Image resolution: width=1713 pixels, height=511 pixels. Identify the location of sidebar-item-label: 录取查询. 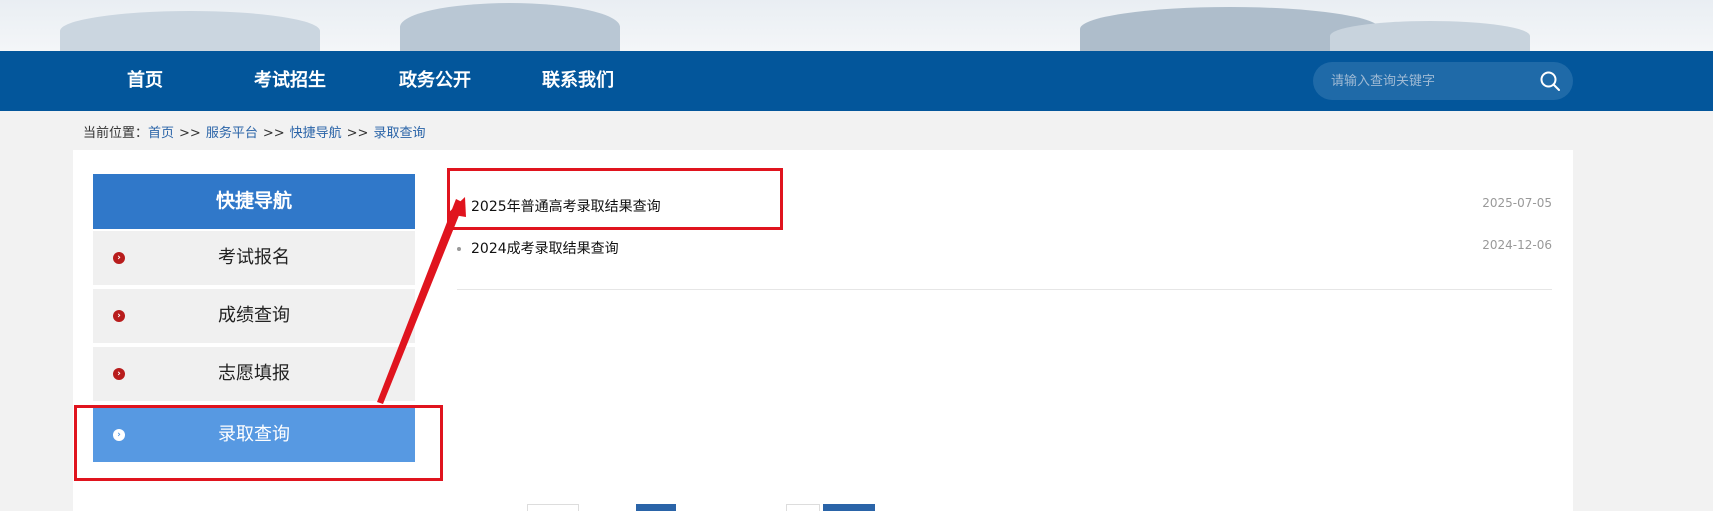
(254, 434).